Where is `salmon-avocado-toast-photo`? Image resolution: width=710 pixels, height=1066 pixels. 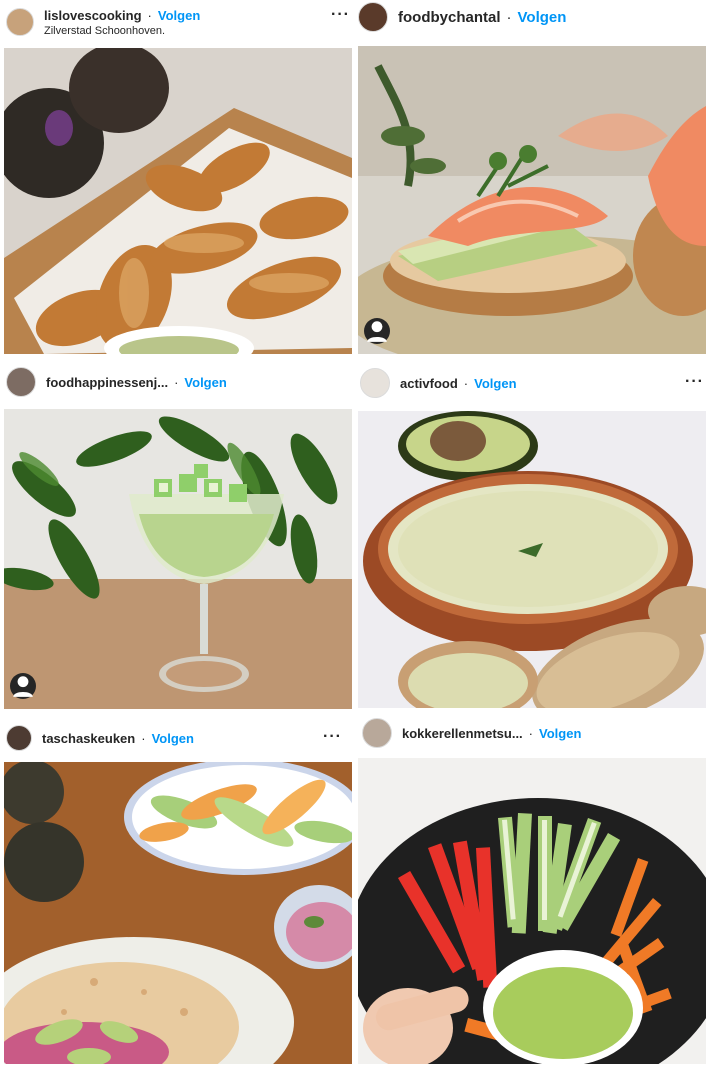 salmon-avocado-toast-photo is located at coordinates (532, 200).